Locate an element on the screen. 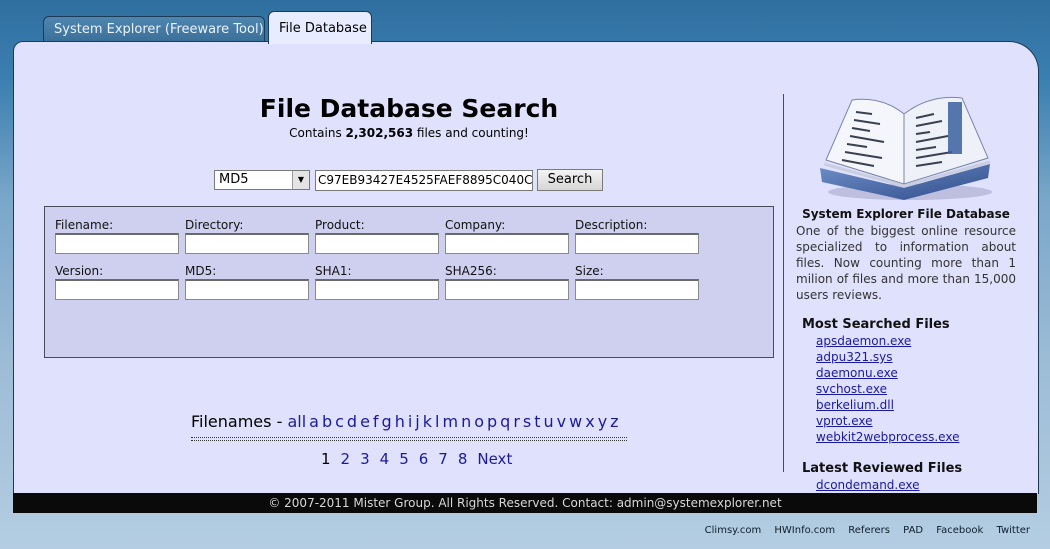 This screenshot has width=1050, height=549. page-link-8: 8 is located at coordinates (463, 459).